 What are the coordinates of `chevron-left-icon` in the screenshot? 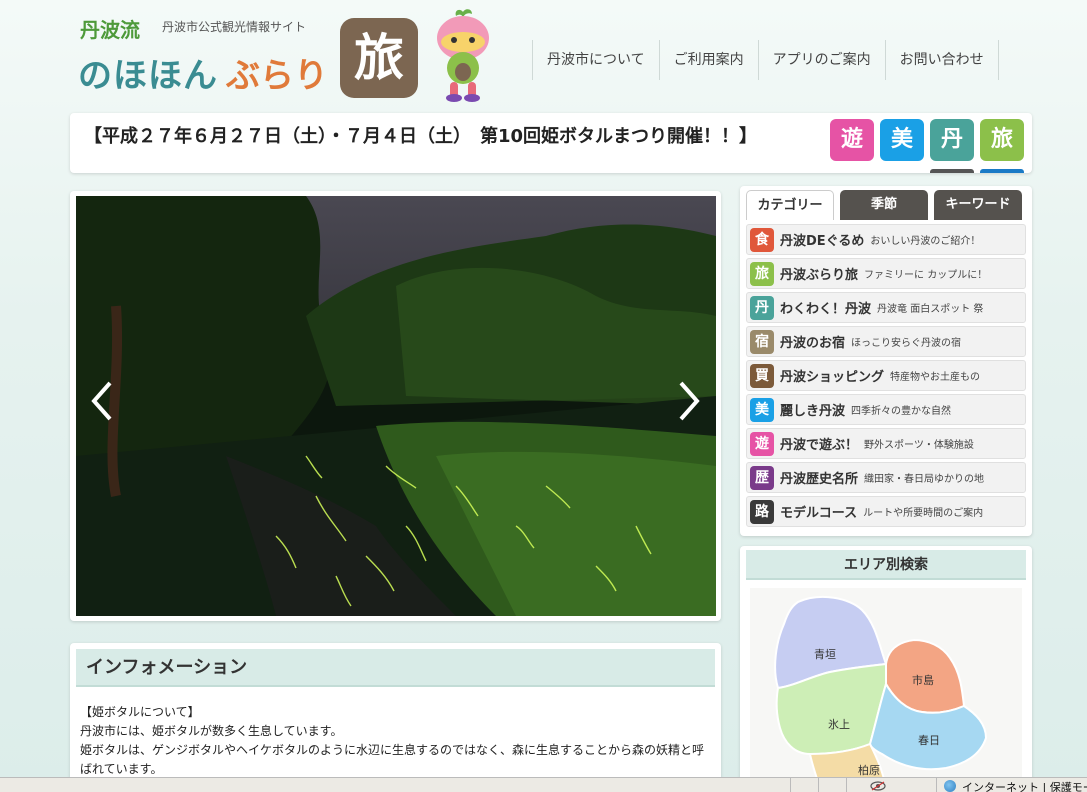 It's located at (101, 401).